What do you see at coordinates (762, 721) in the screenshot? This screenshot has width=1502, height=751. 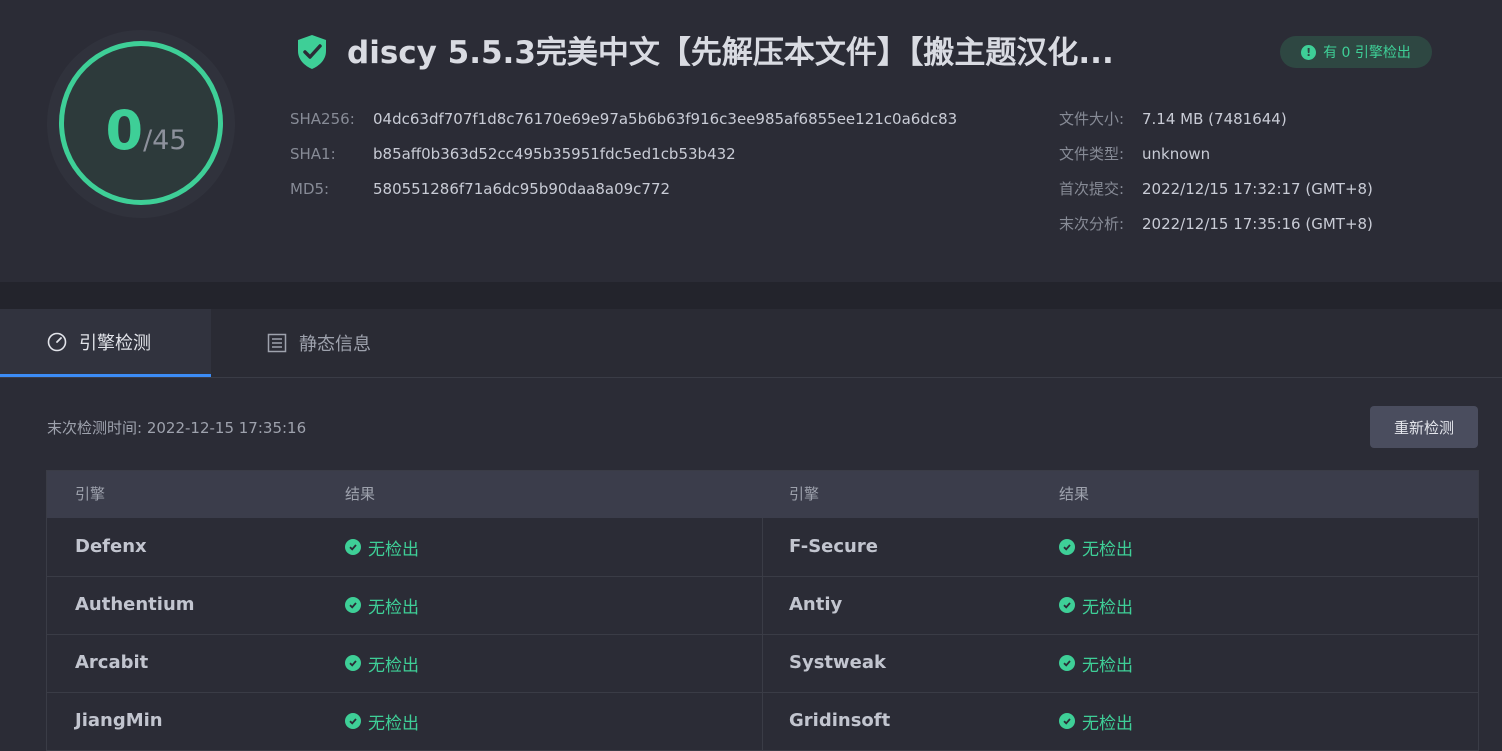 I see `table-row: JiangMin 无检出 Gridinsoft 无检出` at bounding box center [762, 721].